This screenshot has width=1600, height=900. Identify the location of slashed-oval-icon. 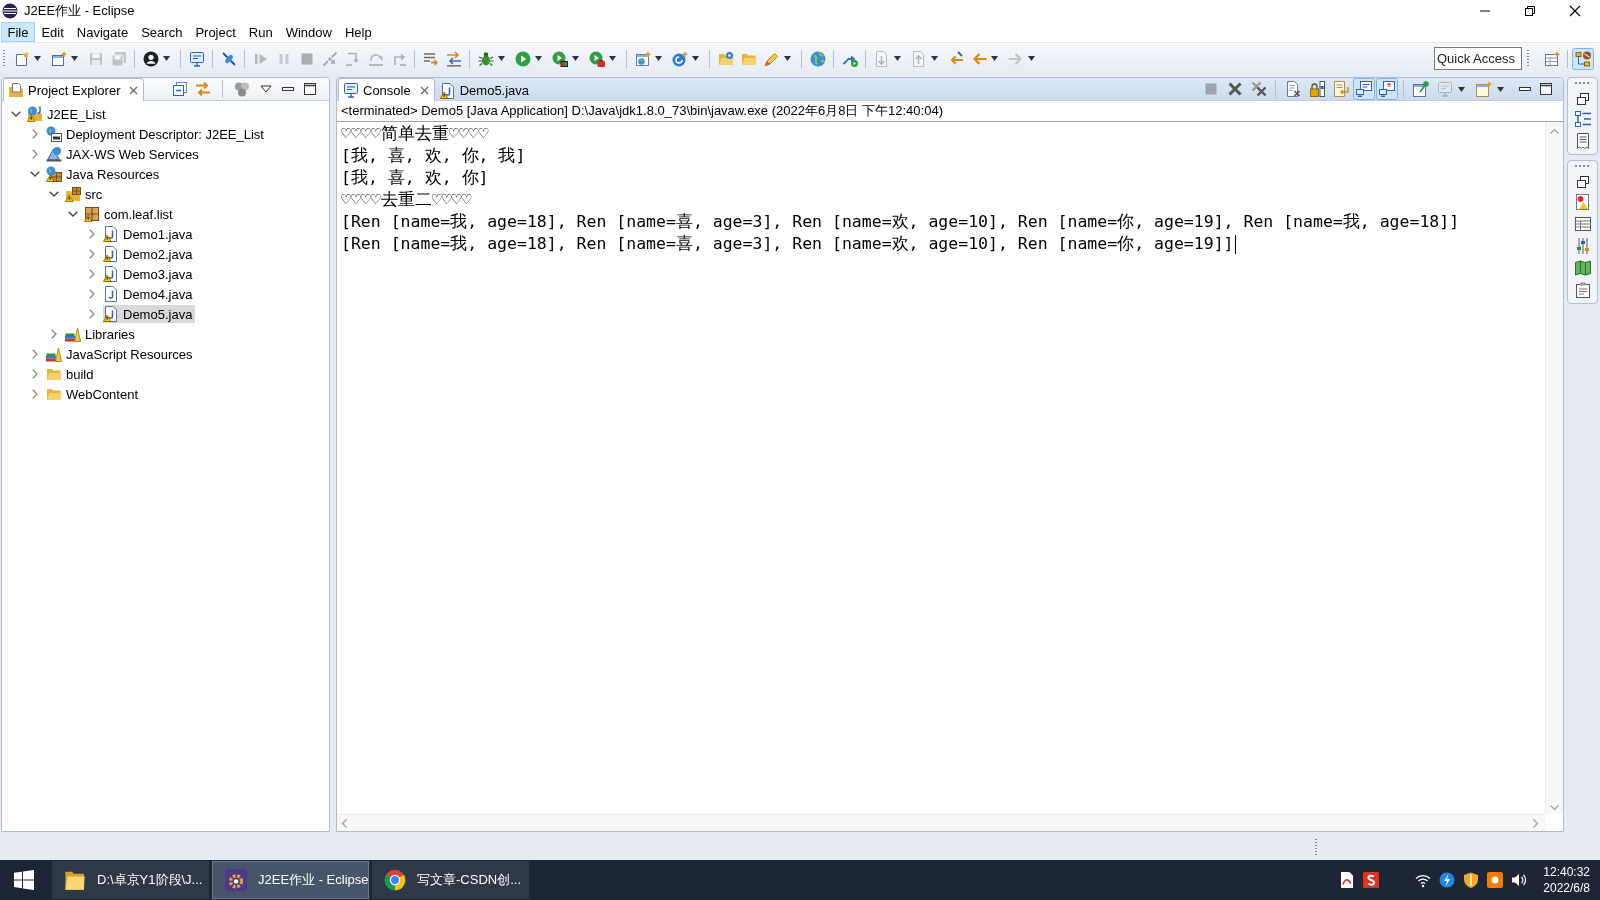
(228, 58).